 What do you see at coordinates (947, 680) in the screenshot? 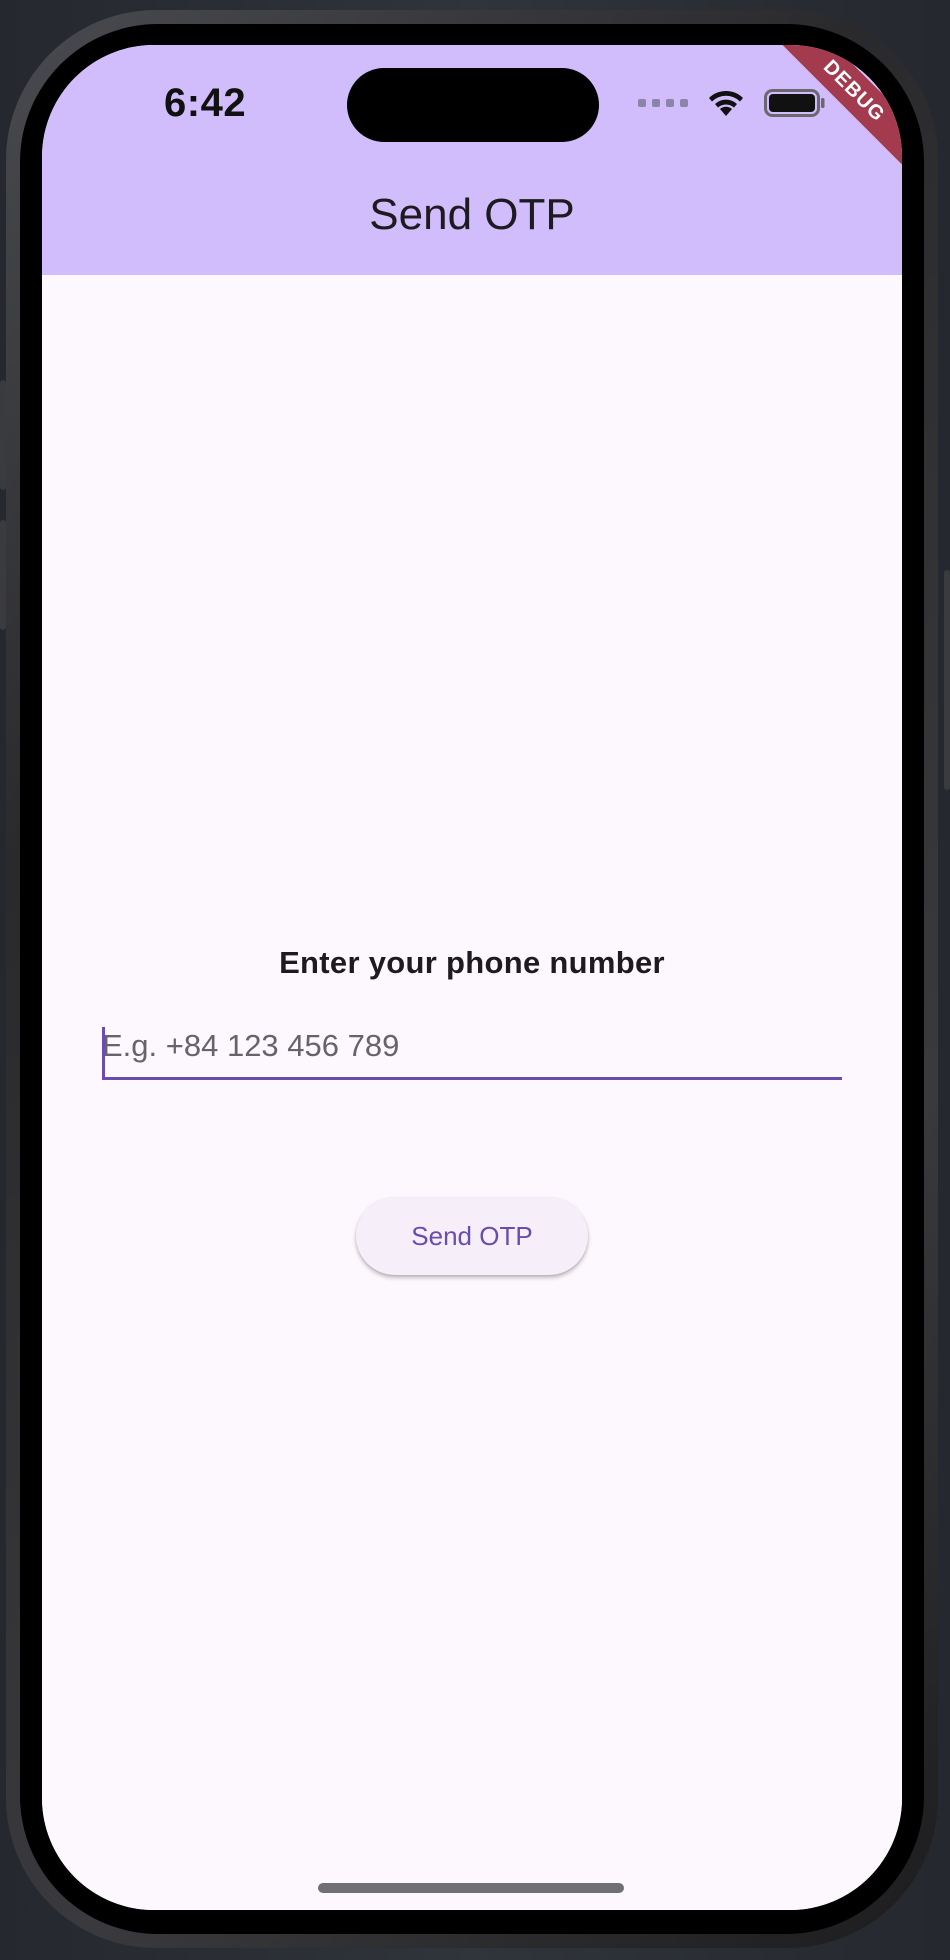
I see `phone-side-button` at bounding box center [947, 680].